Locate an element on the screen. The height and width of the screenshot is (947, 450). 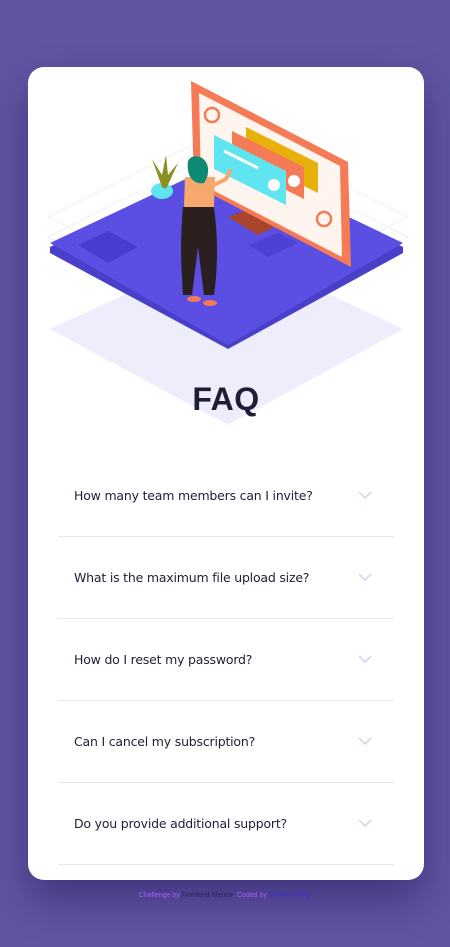
frontend-mentor-link: Frontend Mentor is located at coordinates (207, 895).